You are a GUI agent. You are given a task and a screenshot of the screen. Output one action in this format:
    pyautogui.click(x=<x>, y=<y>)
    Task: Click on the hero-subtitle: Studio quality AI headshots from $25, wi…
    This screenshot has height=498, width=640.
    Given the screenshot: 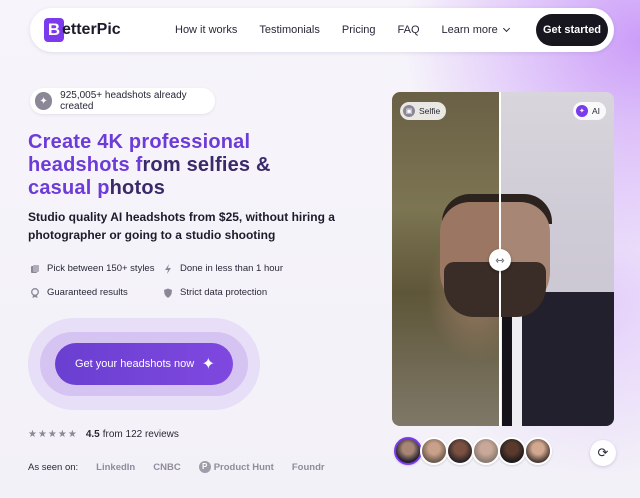 What is the action you would take?
    pyautogui.click(x=181, y=226)
    